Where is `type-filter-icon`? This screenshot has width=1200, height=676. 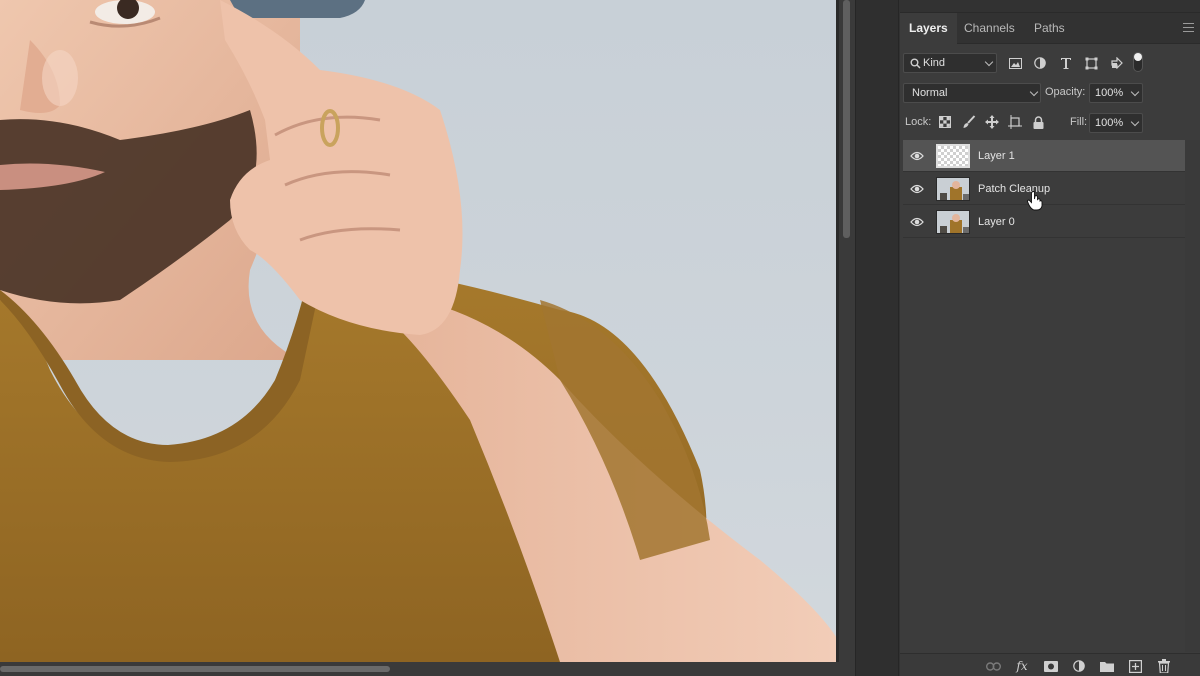 type-filter-icon is located at coordinates (1066, 63).